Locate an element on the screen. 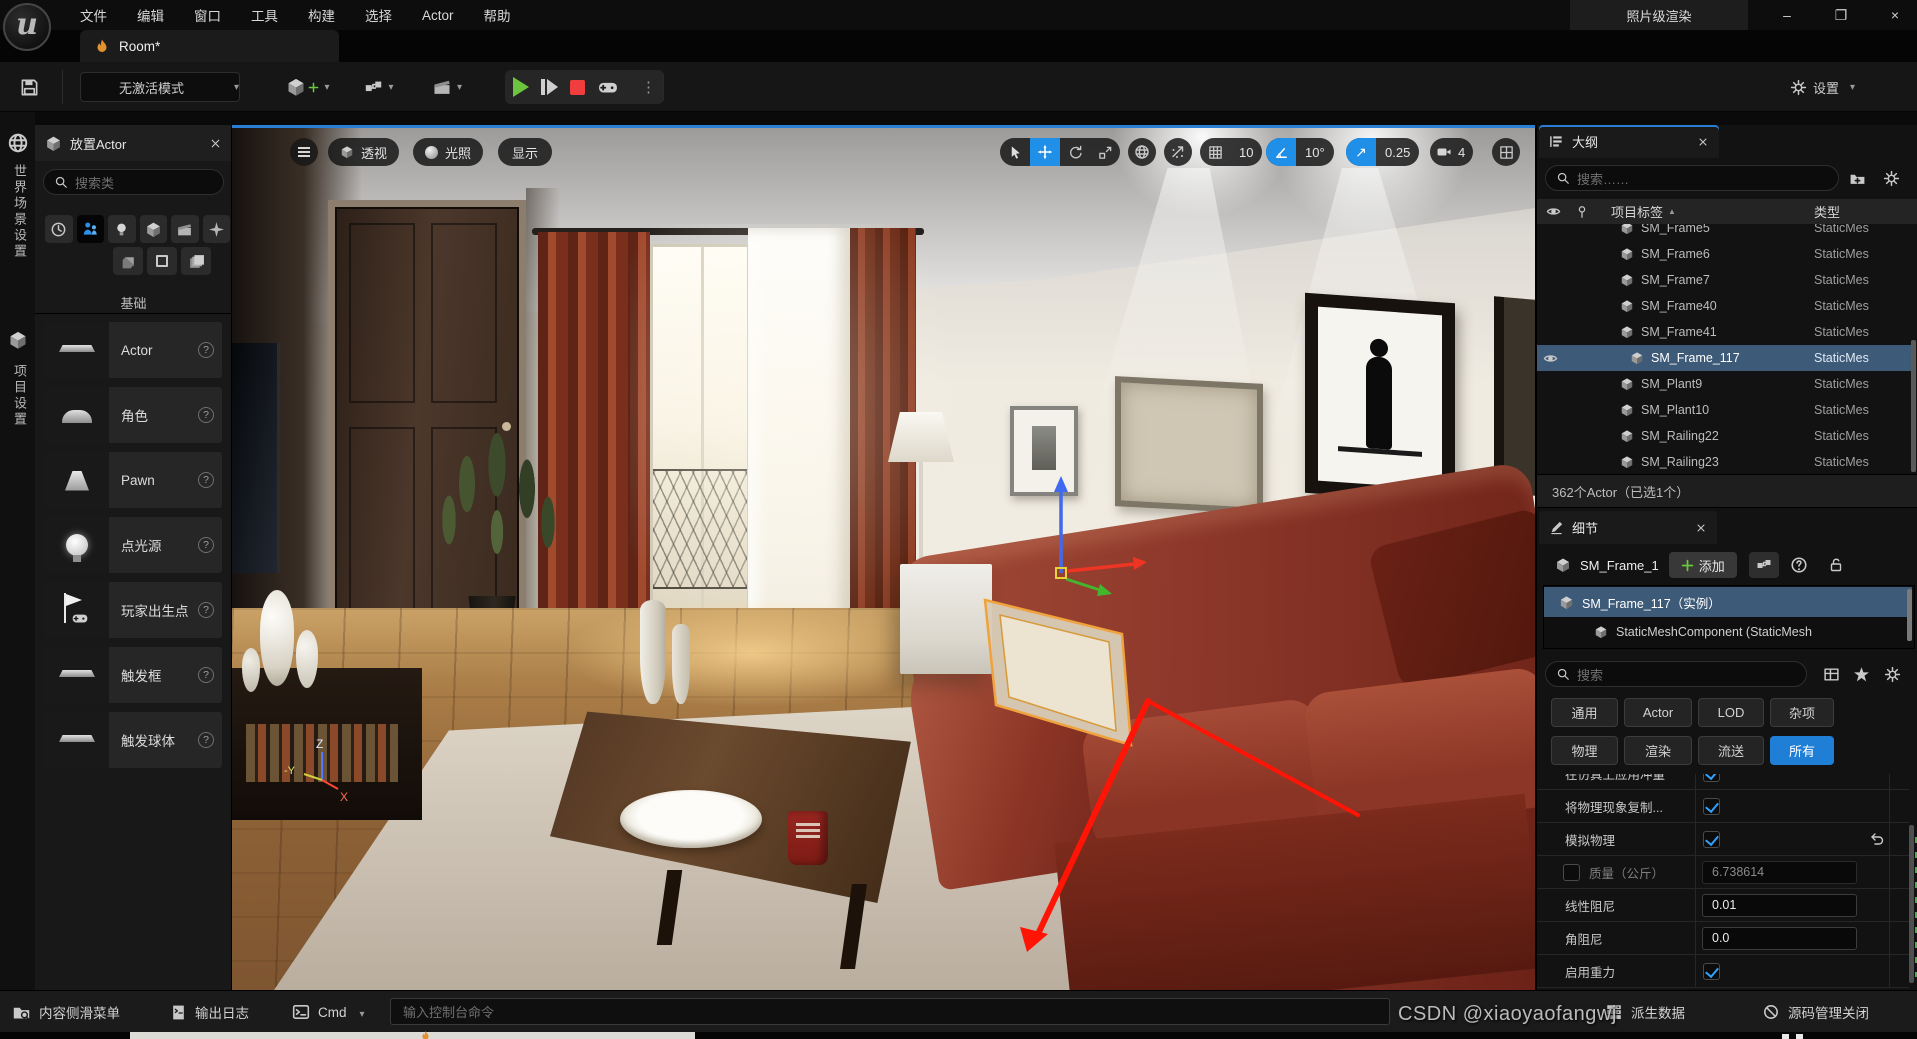  details-settings-icon is located at coordinates (1892, 674).